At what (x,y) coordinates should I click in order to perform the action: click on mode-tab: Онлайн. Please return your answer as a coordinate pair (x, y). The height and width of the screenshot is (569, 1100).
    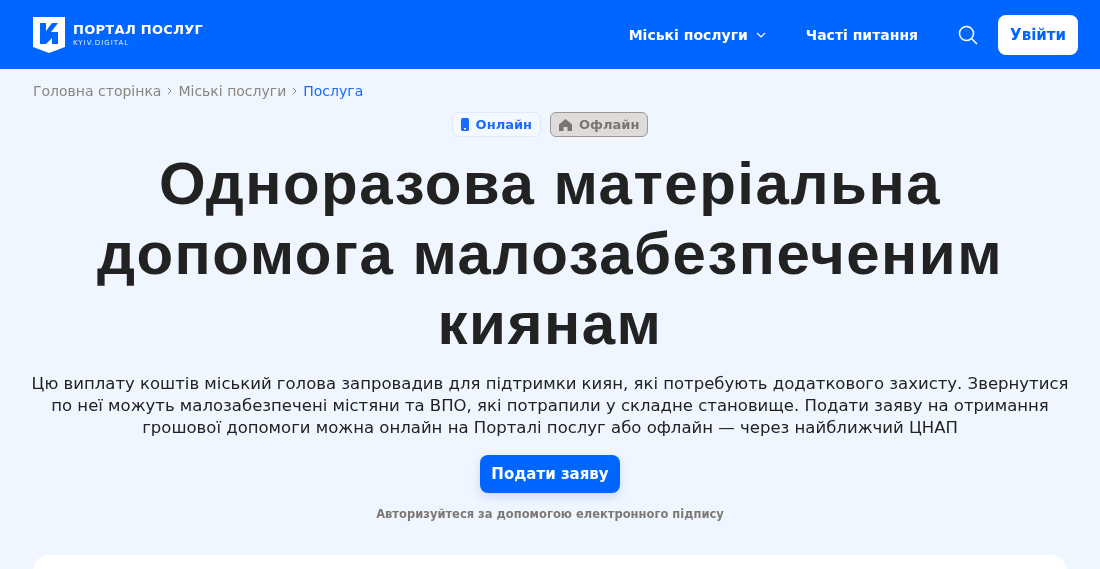
    Looking at the image, I should click on (496, 124).